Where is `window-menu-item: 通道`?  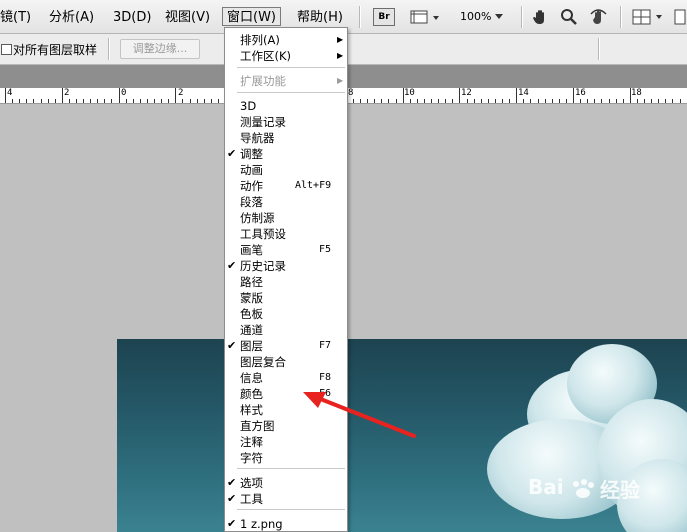
window-menu-item: 通道 is located at coordinates (286, 330).